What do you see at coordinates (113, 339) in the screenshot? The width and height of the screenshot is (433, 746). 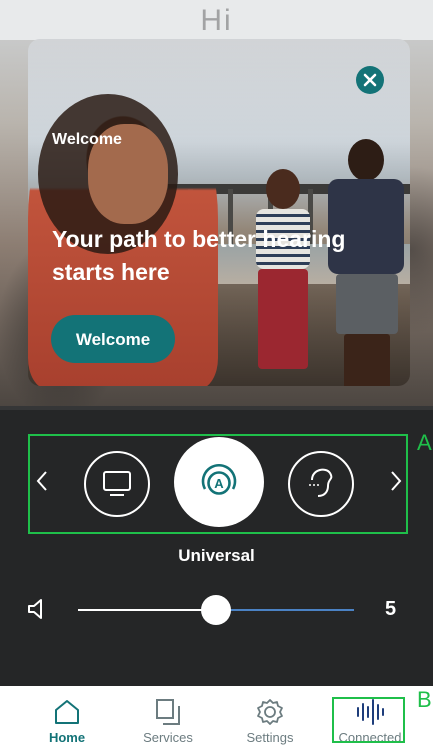 I see `welcome-button: Welcome` at bounding box center [113, 339].